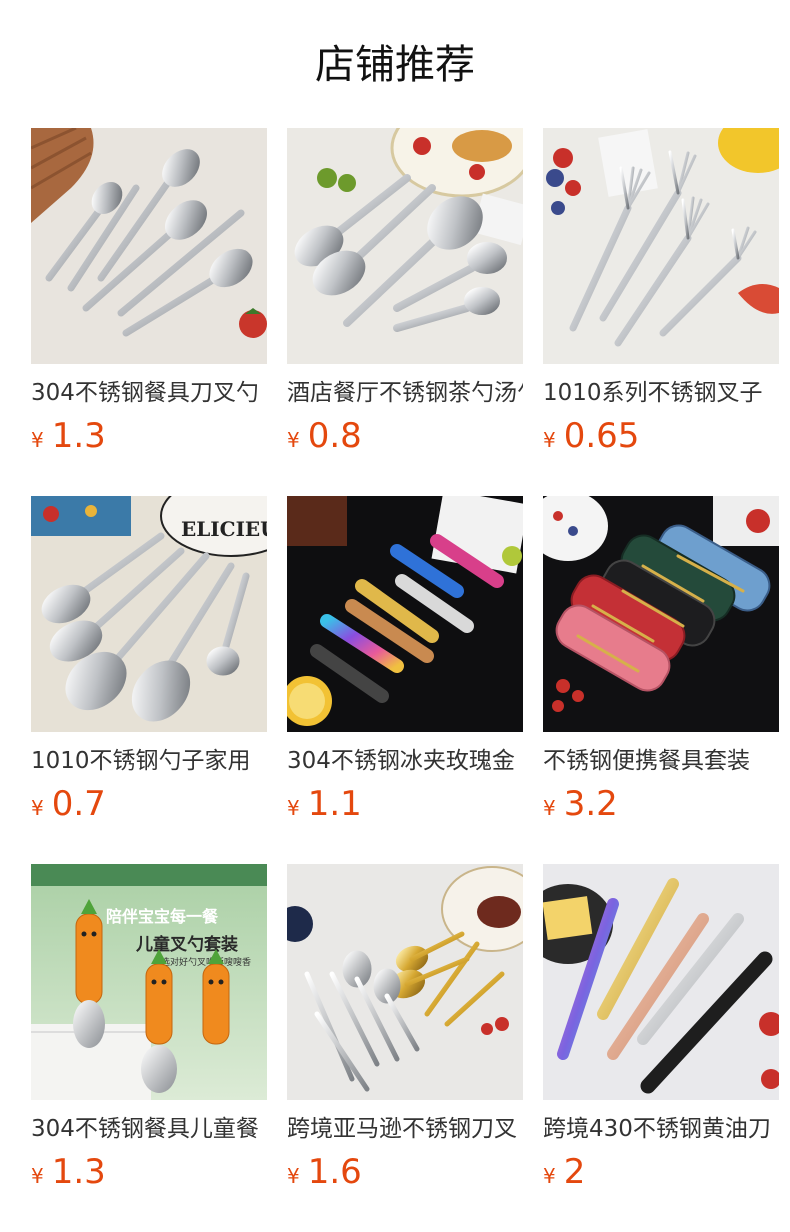 The image size is (790, 1232). I want to click on product-card: 304不锈钢冰夹玫瑰金 ¥1.1, so click(405, 666).